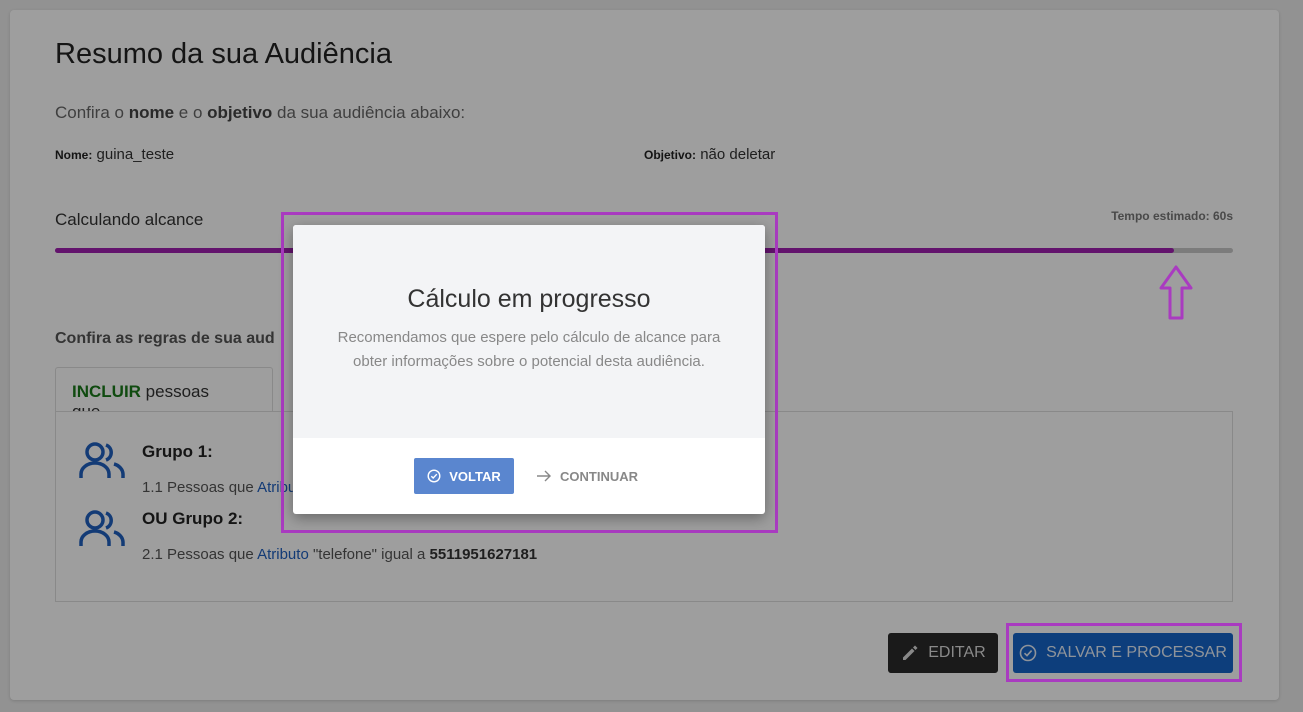  I want to click on continue-button: CONTINUAR, so click(587, 476).